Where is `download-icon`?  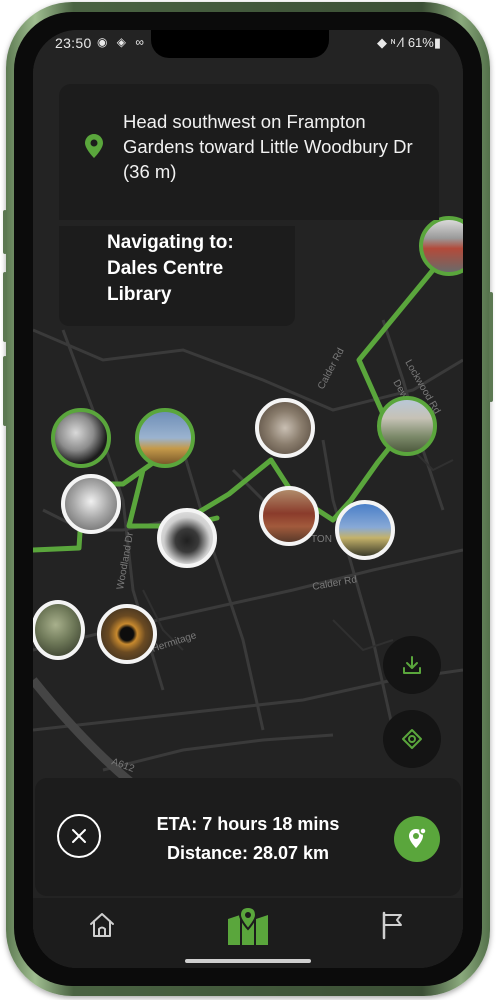 download-icon is located at coordinates (412, 665).